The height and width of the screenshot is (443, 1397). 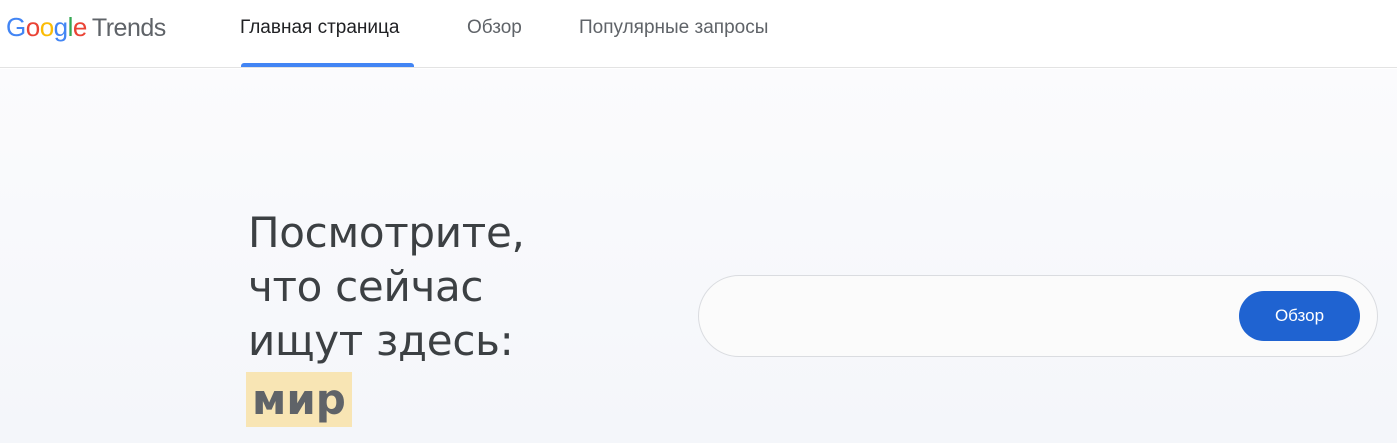 I want to click on search-box: Обзор, so click(x=1038, y=316).